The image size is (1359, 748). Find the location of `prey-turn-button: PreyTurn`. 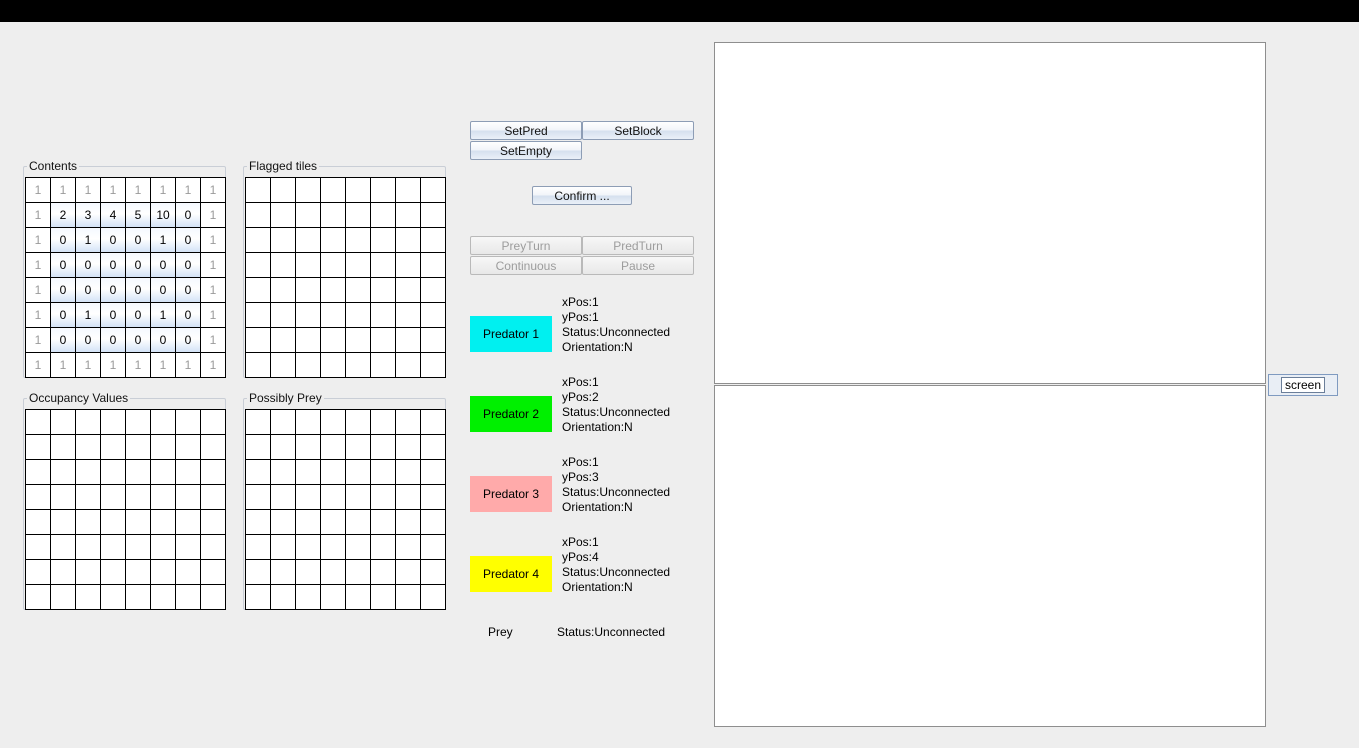

prey-turn-button: PreyTurn is located at coordinates (526, 245).